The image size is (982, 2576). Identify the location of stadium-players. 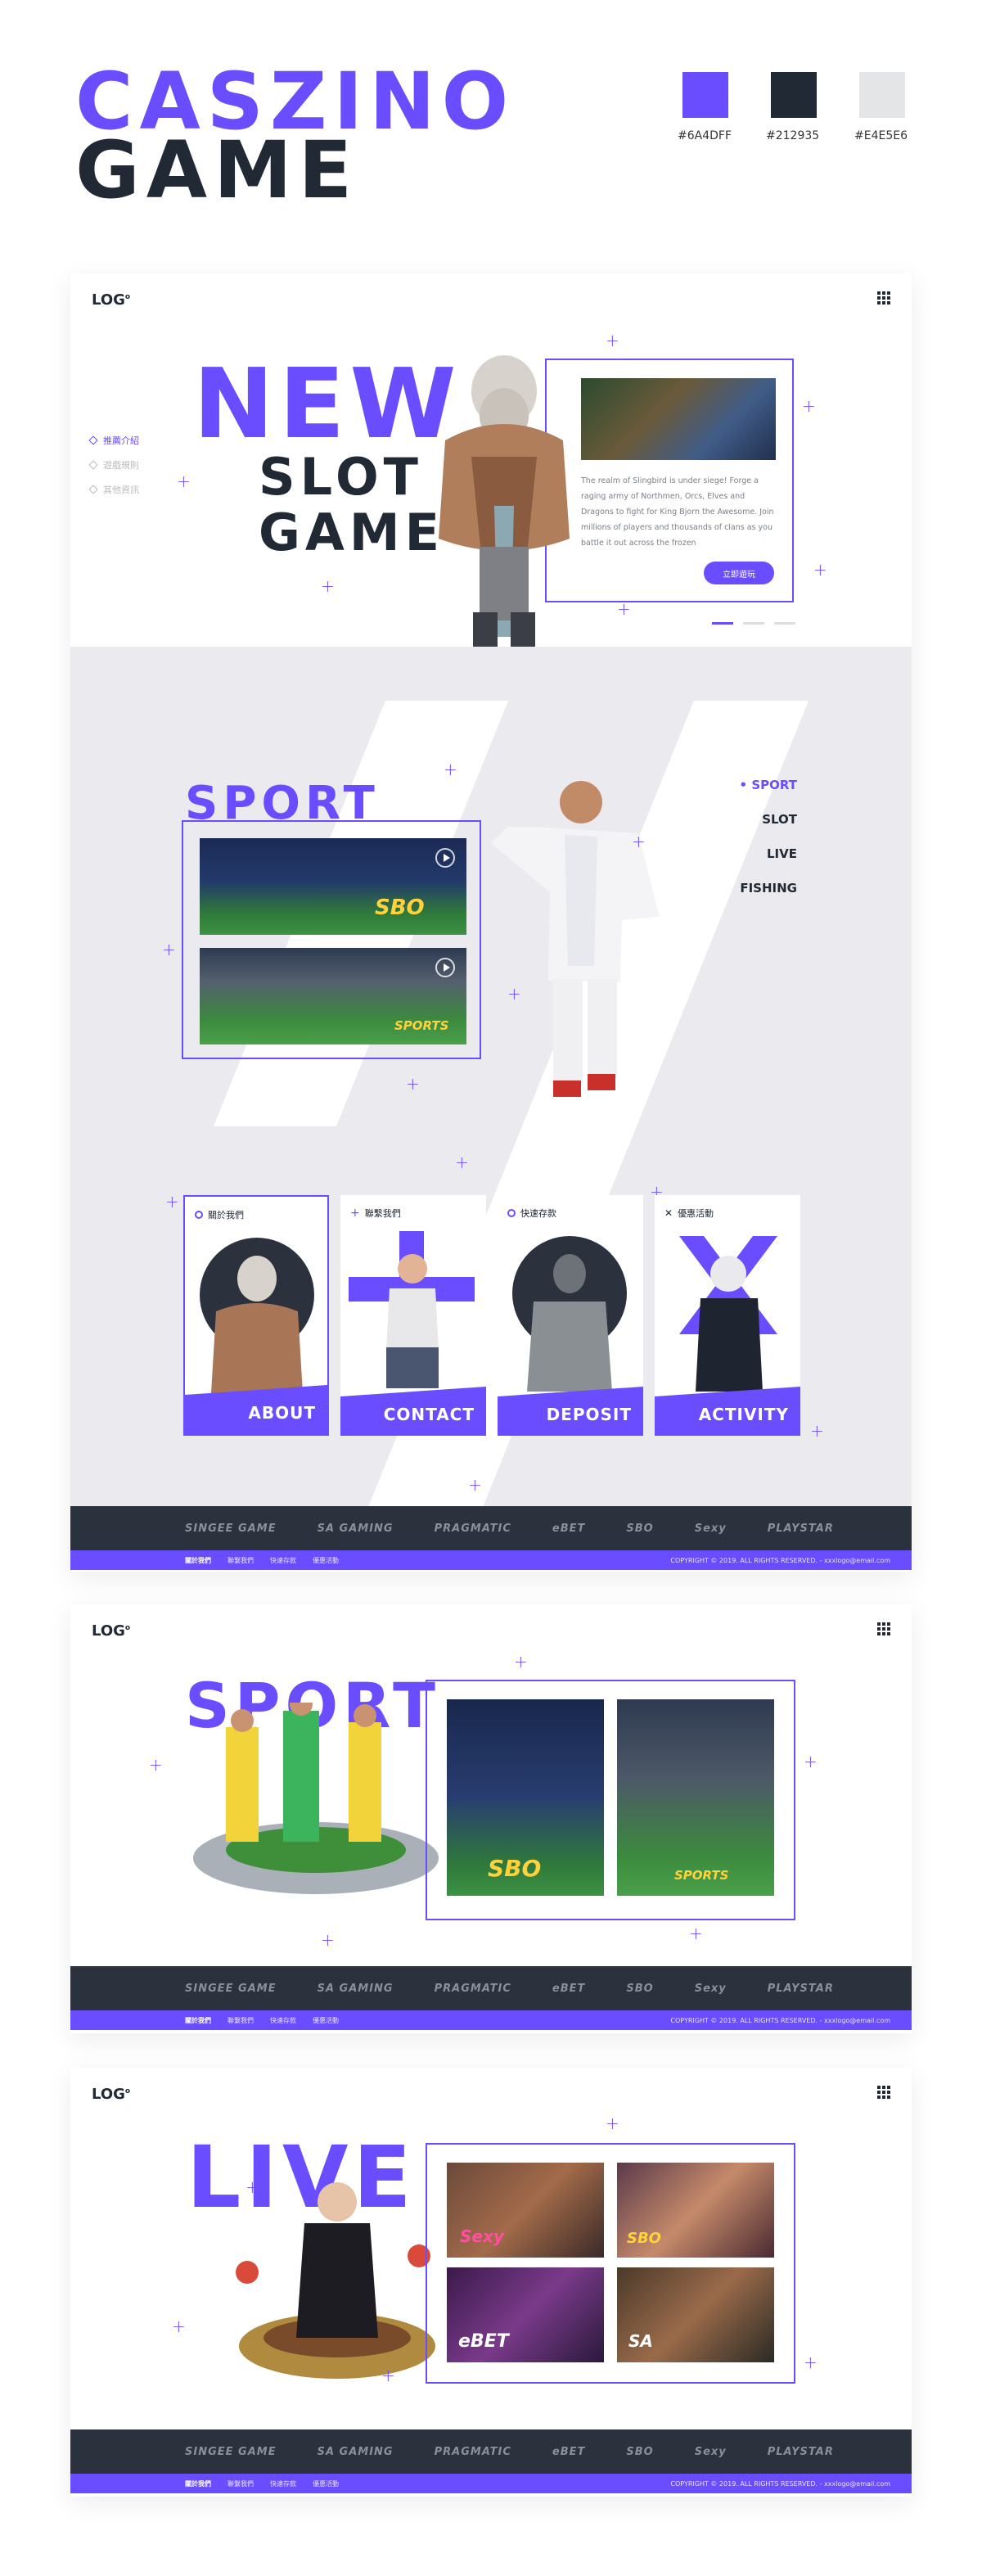
(316, 1798).